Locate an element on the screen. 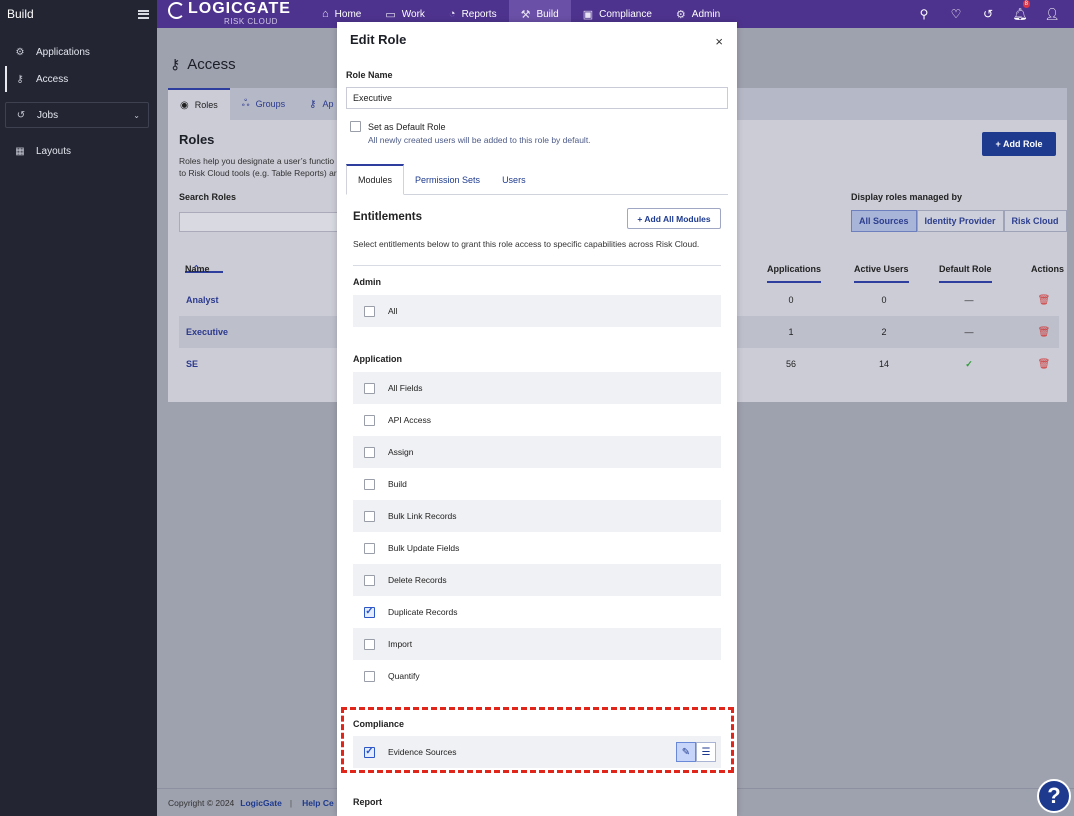 The height and width of the screenshot is (816, 1074). help-center-link: Help Ce is located at coordinates (318, 803).